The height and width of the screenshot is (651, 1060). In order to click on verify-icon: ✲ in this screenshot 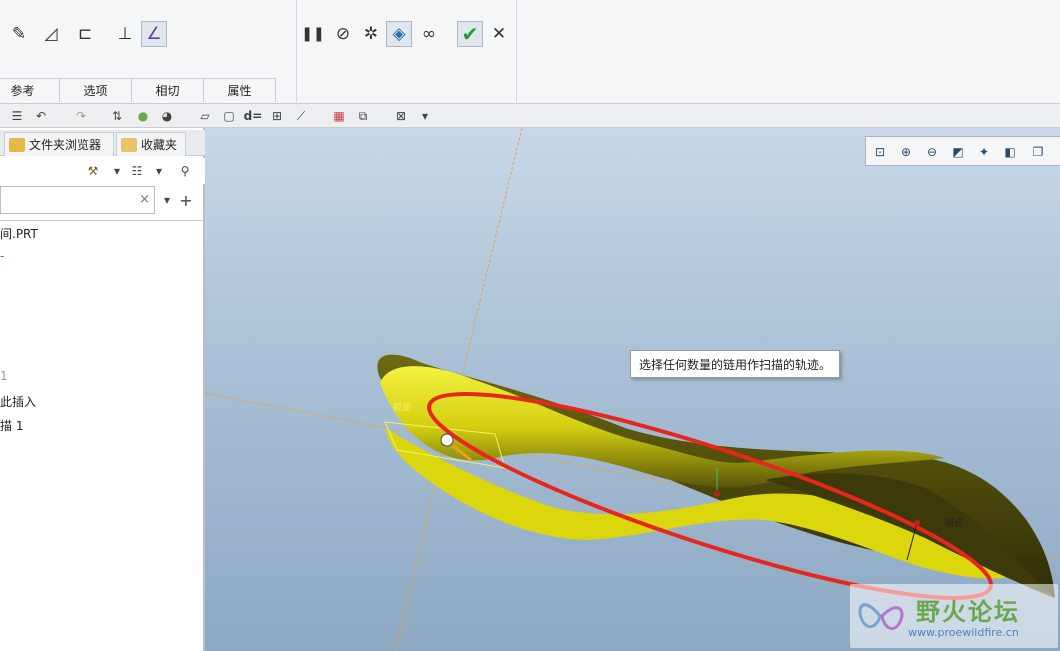, I will do `click(371, 34)`.